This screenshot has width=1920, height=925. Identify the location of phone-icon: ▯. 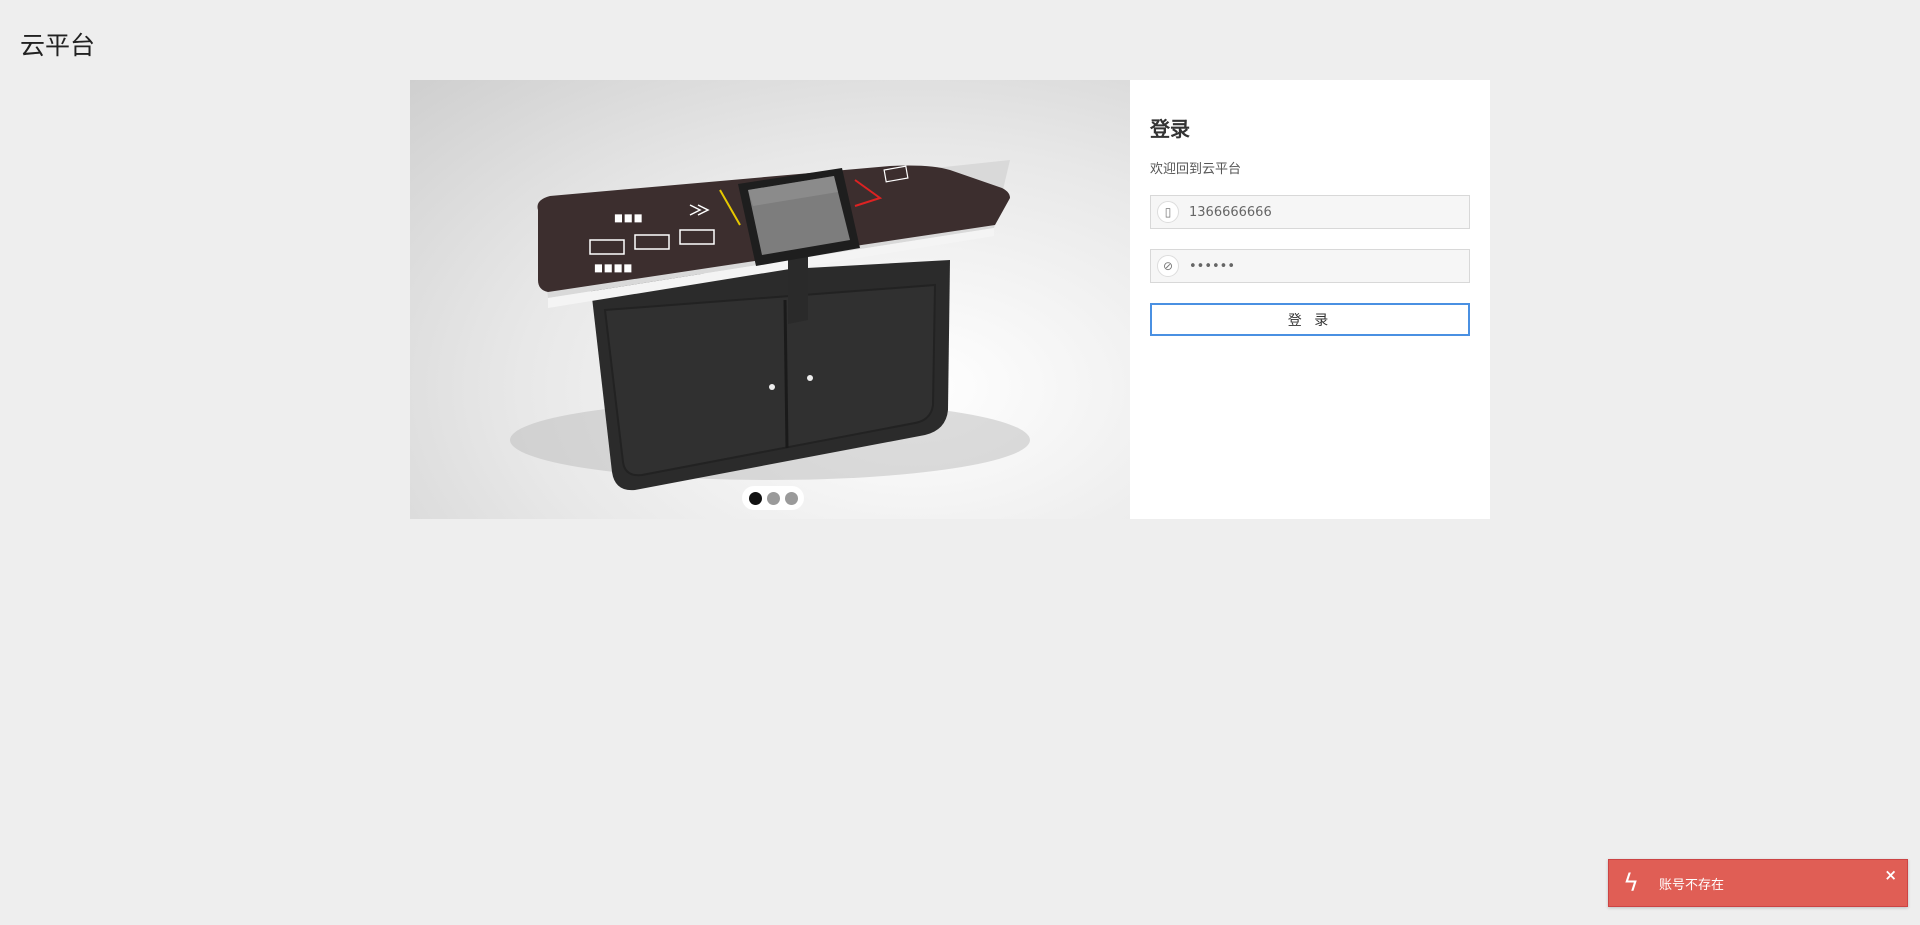
(1168, 212).